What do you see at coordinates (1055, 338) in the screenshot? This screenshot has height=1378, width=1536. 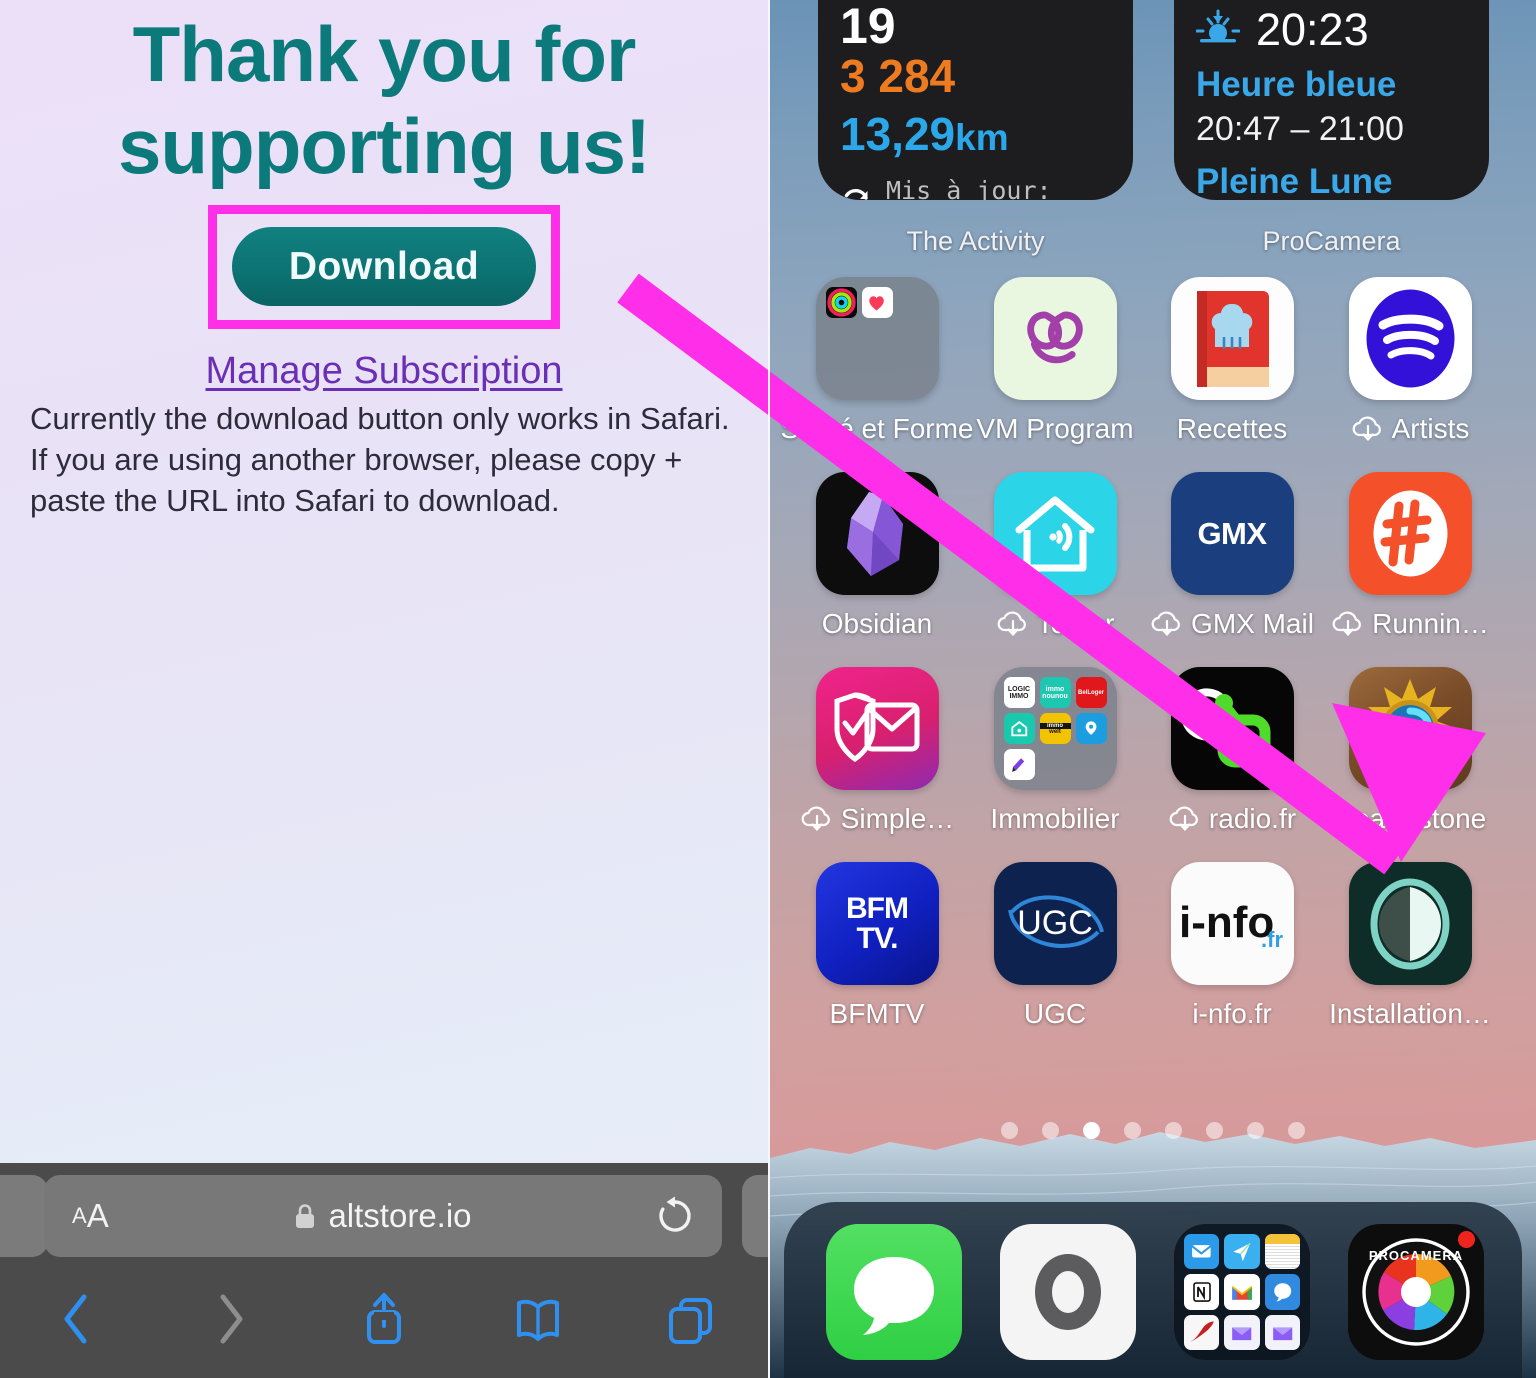 I see `vm-program-icon` at bounding box center [1055, 338].